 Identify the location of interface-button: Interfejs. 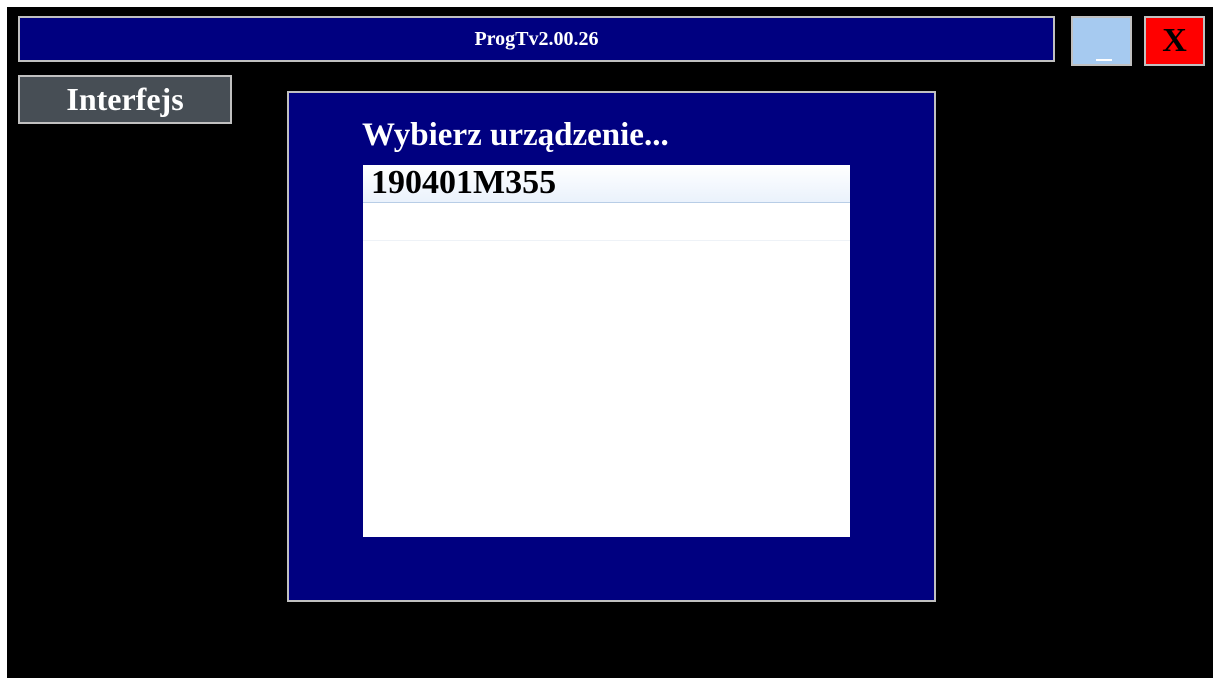
(125, 99).